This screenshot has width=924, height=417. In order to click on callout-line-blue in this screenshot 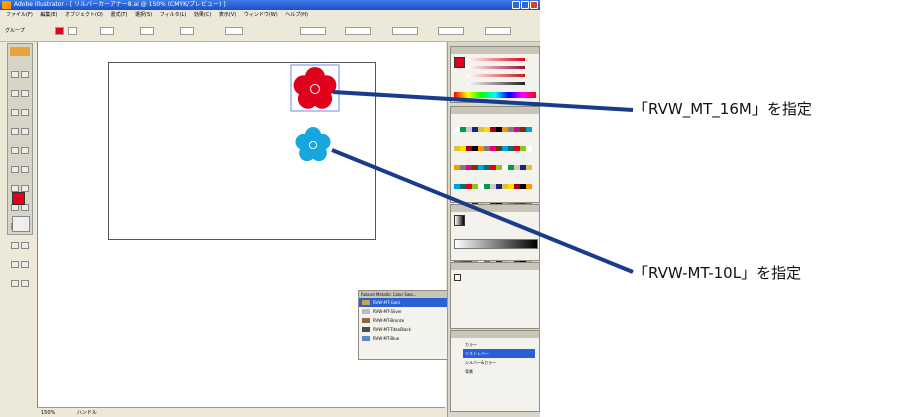, I will do `click(482, 211)`.